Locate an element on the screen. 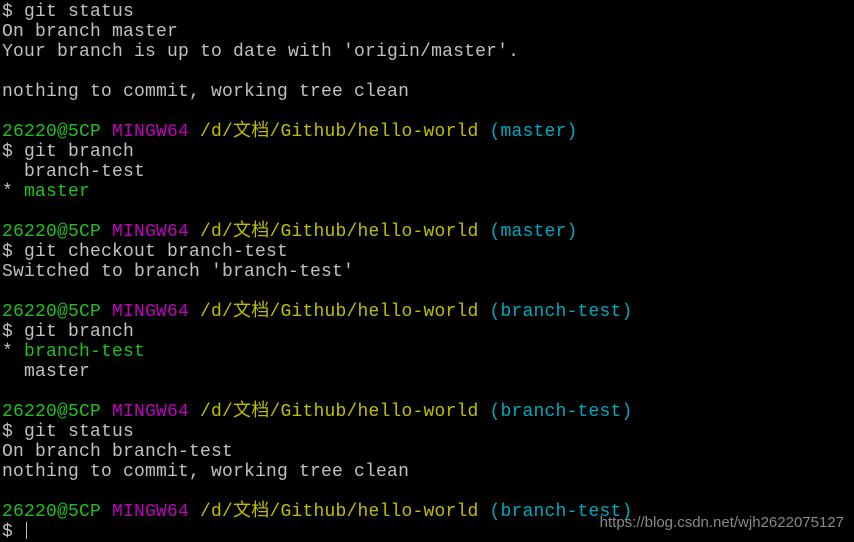 This screenshot has width=854, height=542. terminal-line: On branch master is located at coordinates (317, 32).